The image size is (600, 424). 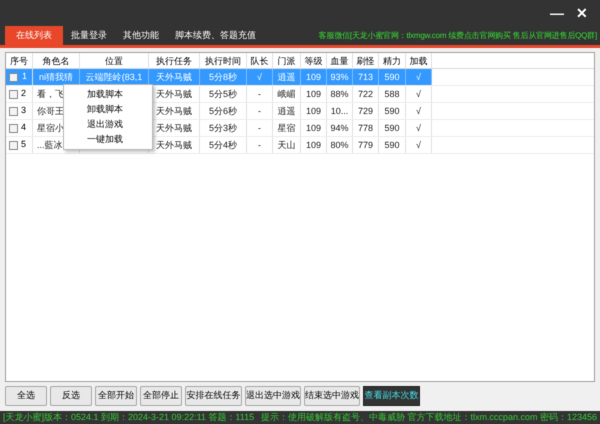 I want to click on column-header: 执行时间, so click(x=223, y=60).